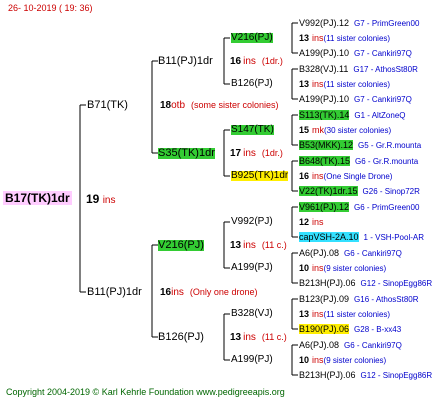 The width and height of the screenshot is (440, 400). I want to click on g4-top-name: B648(TK).15, so click(325, 161).